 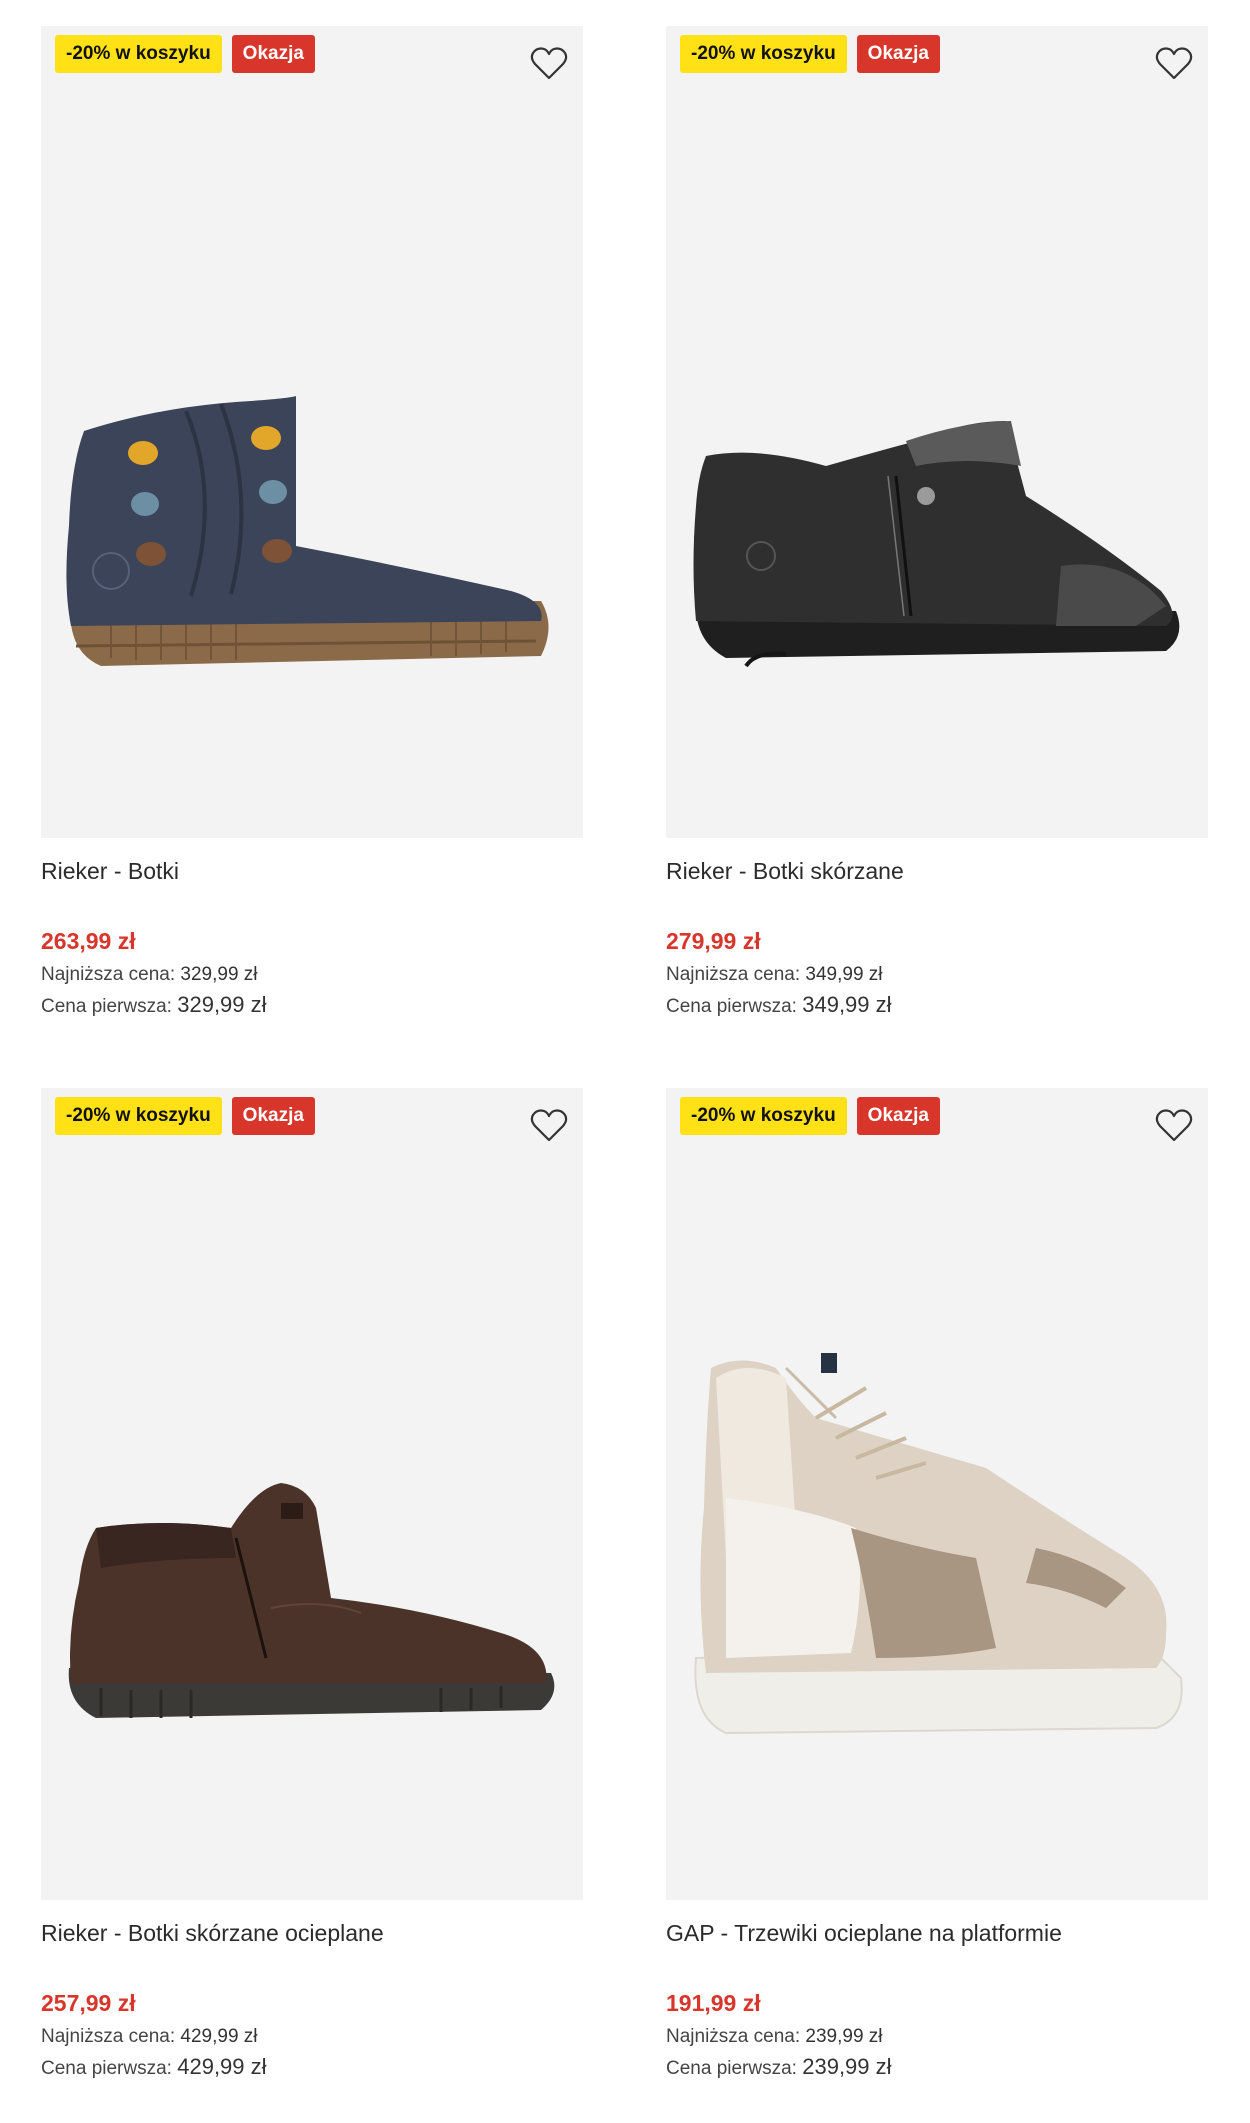 I want to click on lowest-price-value: 349,99 zł, so click(x=844, y=974).